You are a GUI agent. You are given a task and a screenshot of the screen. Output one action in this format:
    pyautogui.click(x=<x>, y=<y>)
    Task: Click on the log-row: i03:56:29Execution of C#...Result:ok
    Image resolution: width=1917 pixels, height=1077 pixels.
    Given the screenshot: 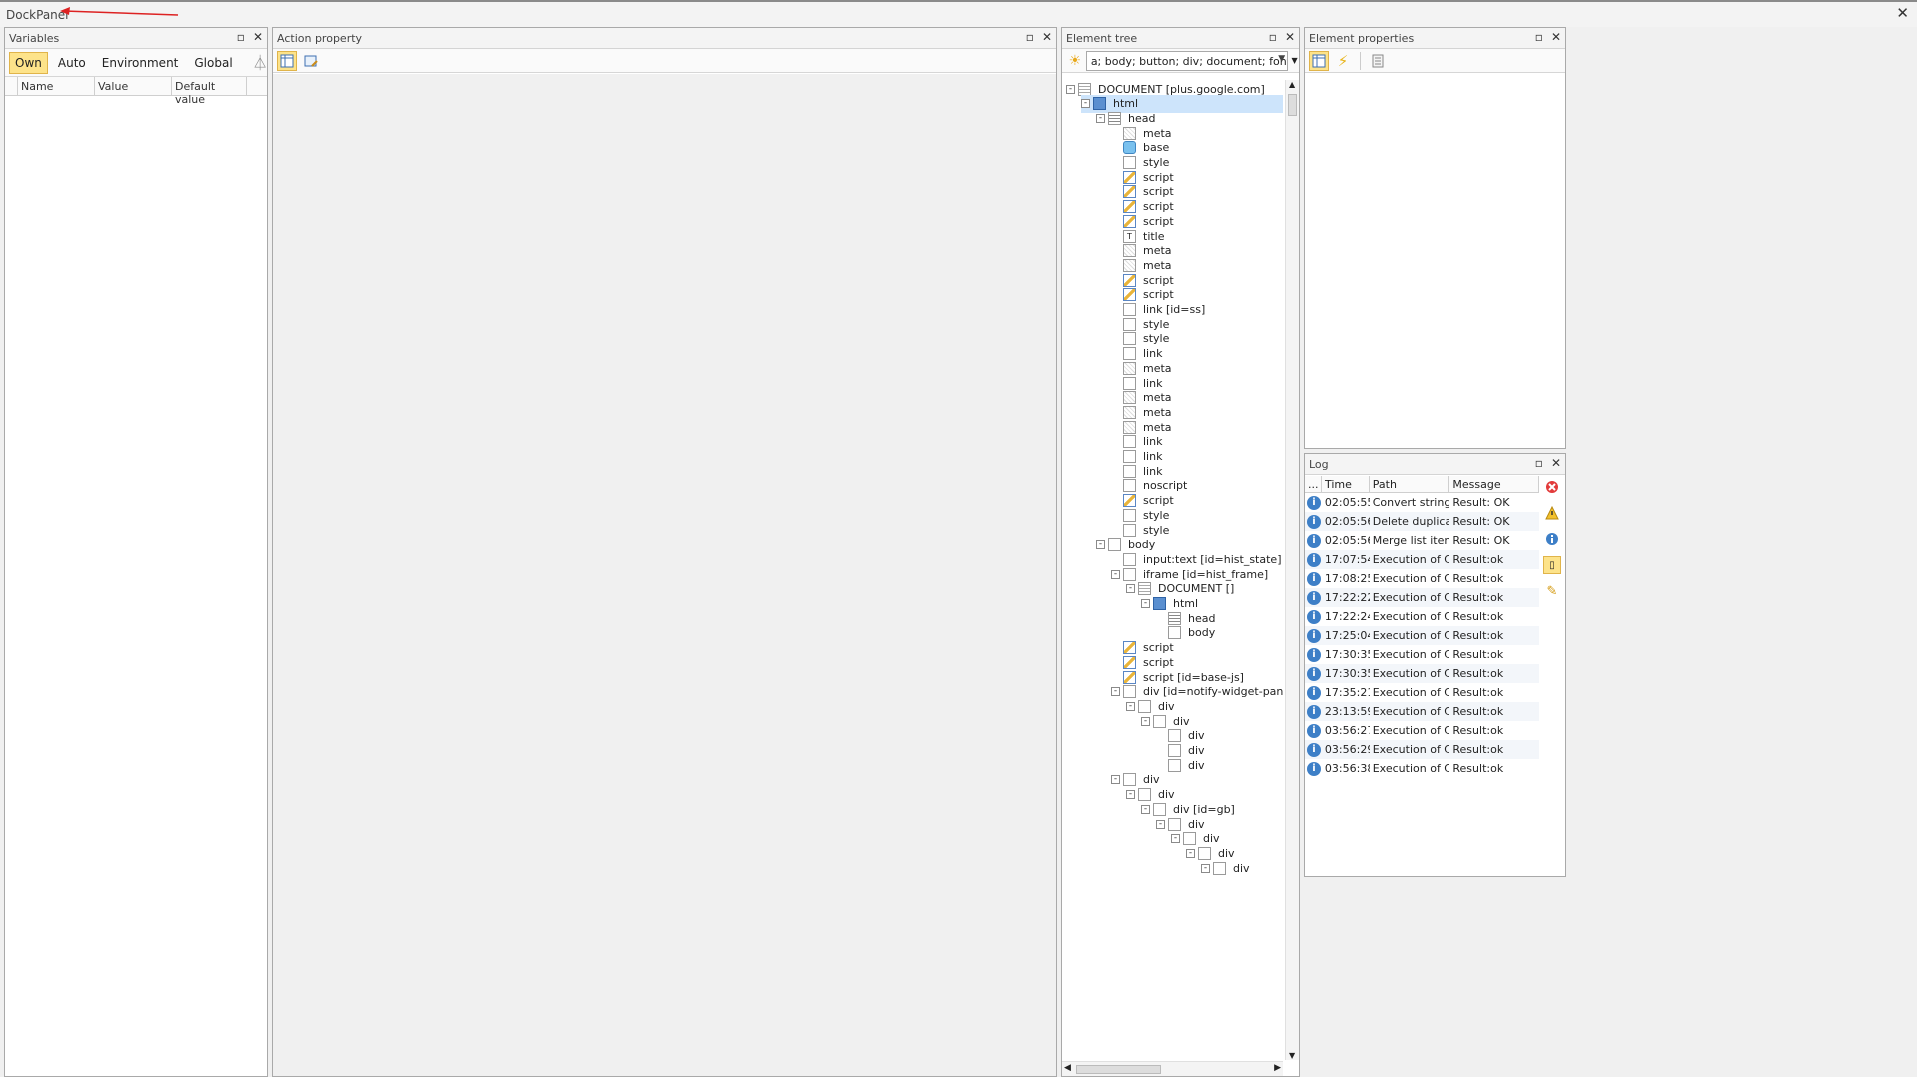 What is the action you would take?
    pyautogui.click(x=1422, y=749)
    